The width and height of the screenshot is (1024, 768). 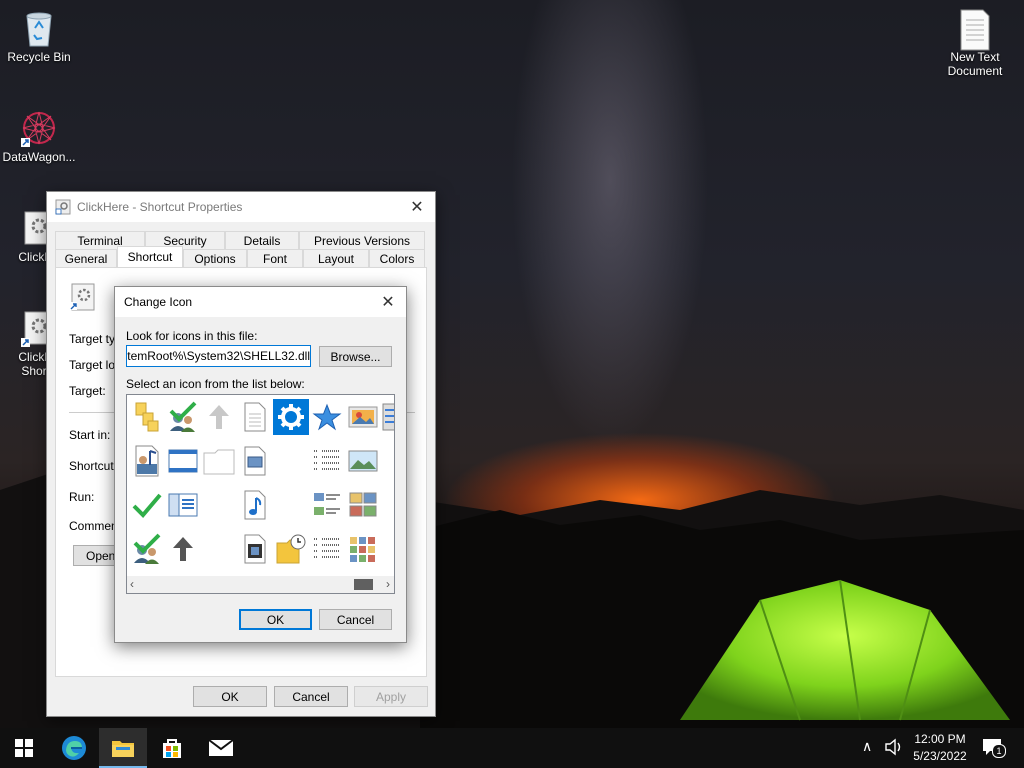 What do you see at coordinates (291, 417) in the screenshot?
I see `gear-icon` at bounding box center [291, 417].